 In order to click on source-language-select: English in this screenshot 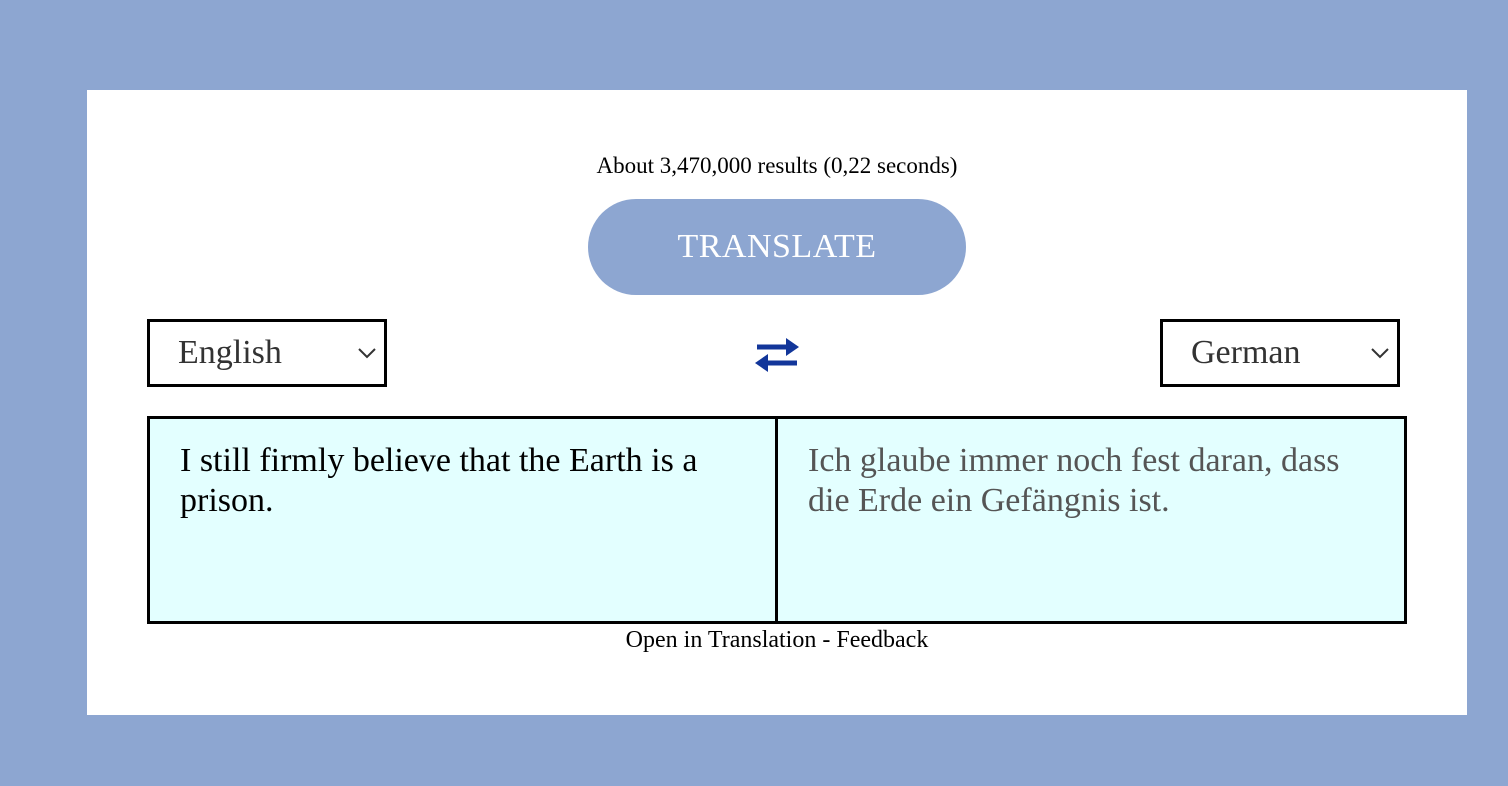, I will do `click(267, 353)`.